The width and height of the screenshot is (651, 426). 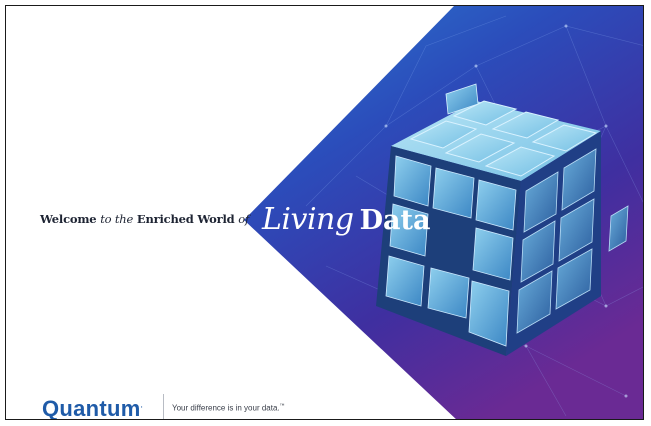 What do you see at coordinates (186, 219) in the screenshot?
I see `welcome-part3: Enriched World` at bounding box center [186, 219].